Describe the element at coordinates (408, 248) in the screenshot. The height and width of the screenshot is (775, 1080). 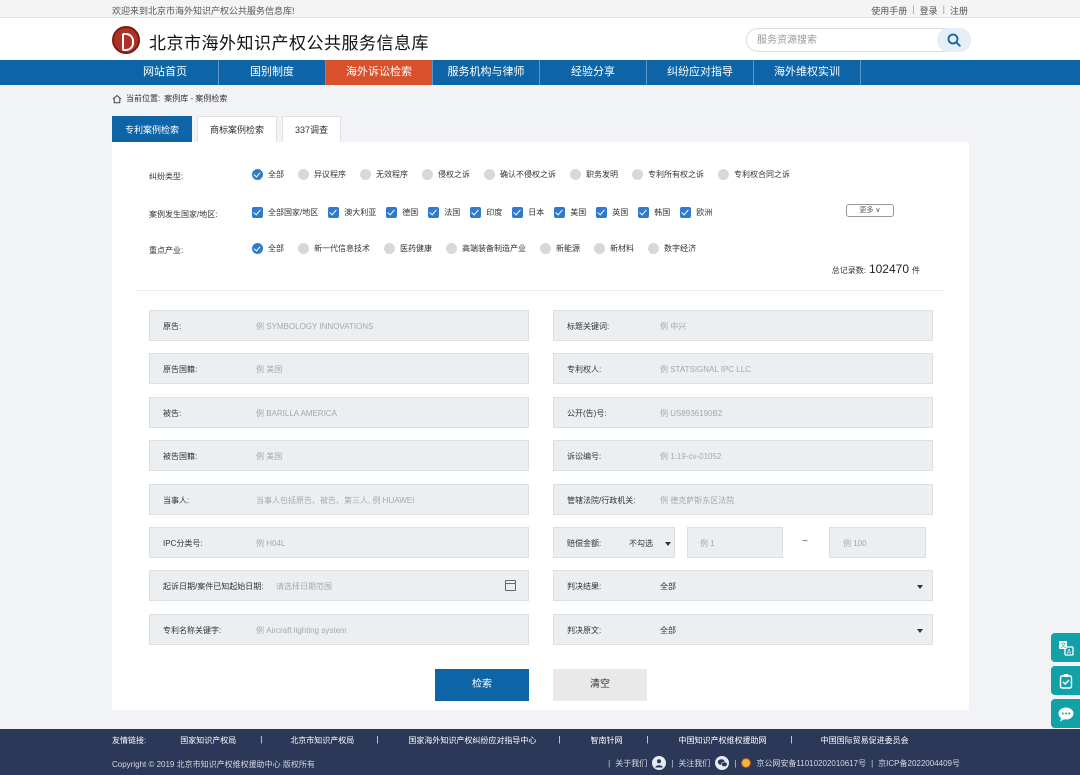
I see `industry-option-health: 医药健康` at that location.